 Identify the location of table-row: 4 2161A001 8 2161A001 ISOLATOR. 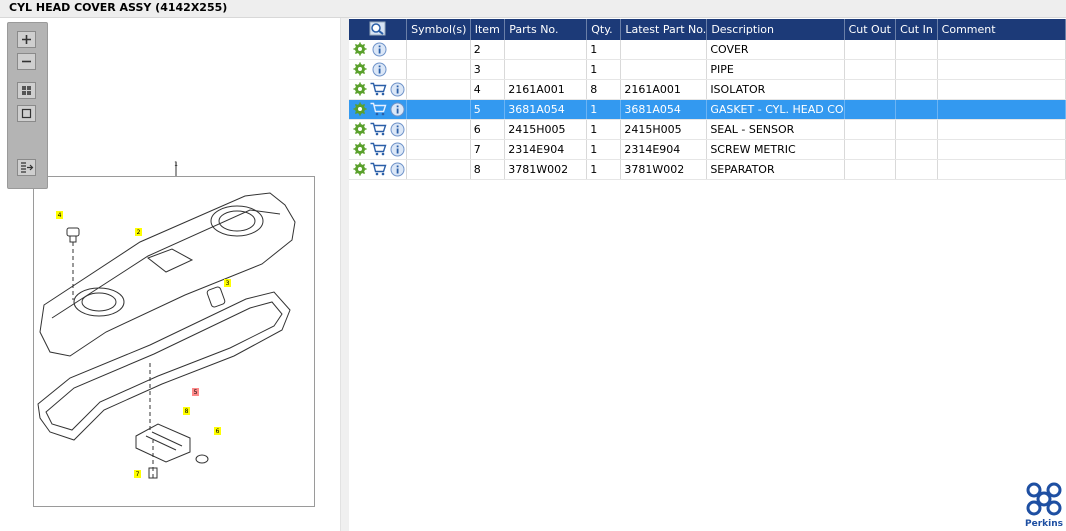
(707, 89).